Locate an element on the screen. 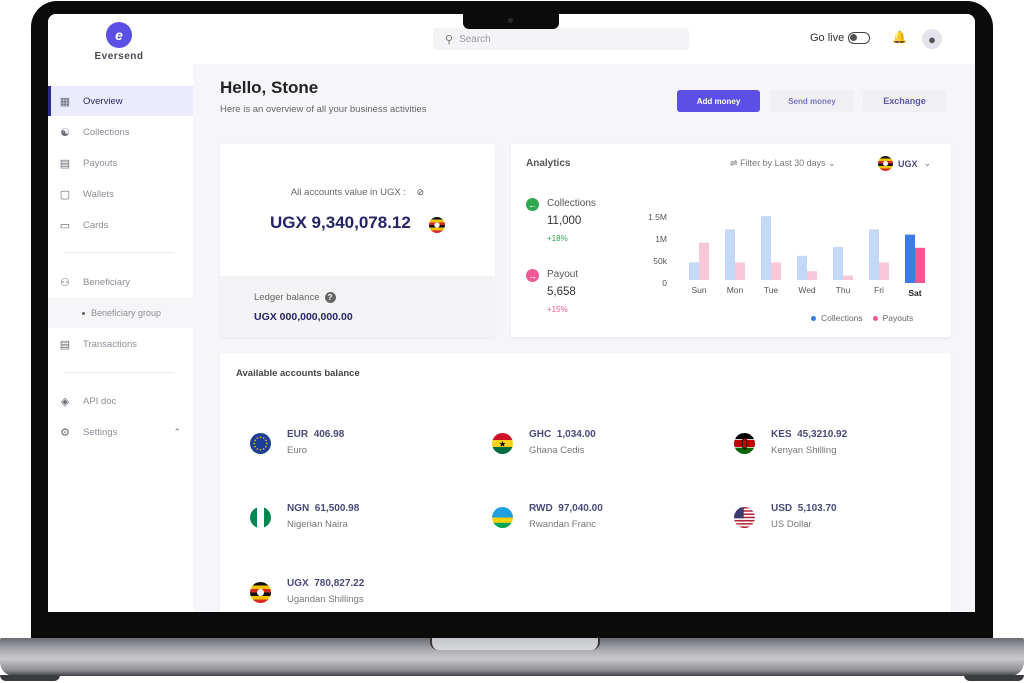  search-icon: ⚲ is located at coordinates (449, 39).